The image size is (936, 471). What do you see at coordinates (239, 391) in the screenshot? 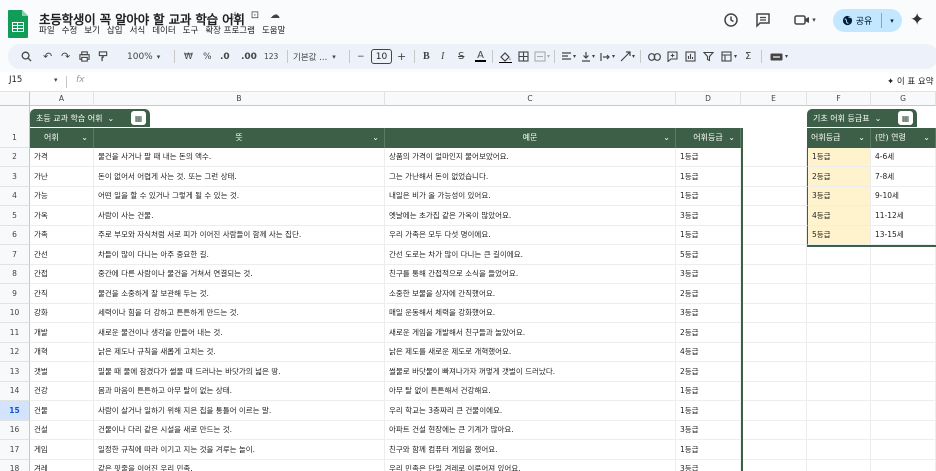
I see `table-cell: 몸과 마음이 튼튼하고 아무 탈이 없는 상태.` at bounding box center [239, 391].